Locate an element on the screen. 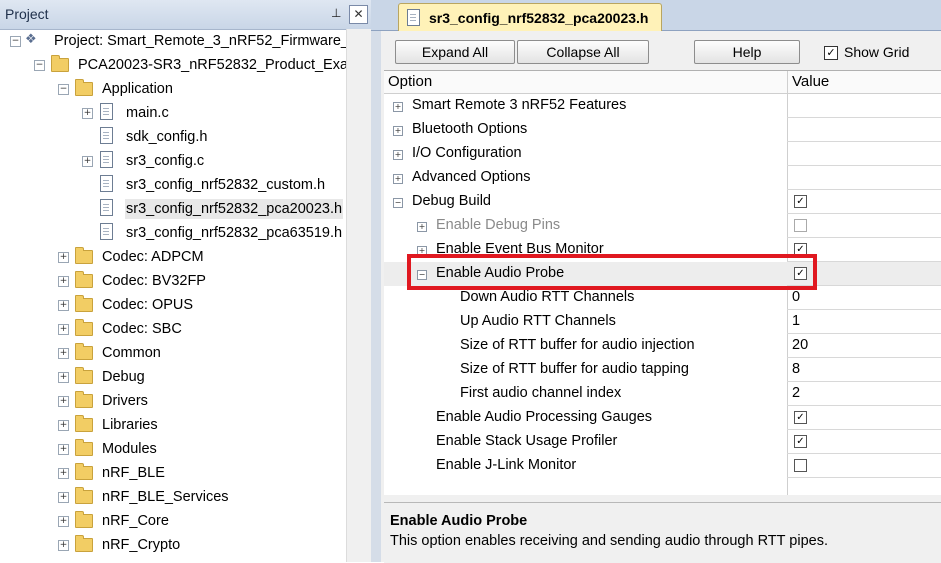 This screenshot has width=941, height=563. tree-folder-item: + Modules is located at coordinates (173, 449).